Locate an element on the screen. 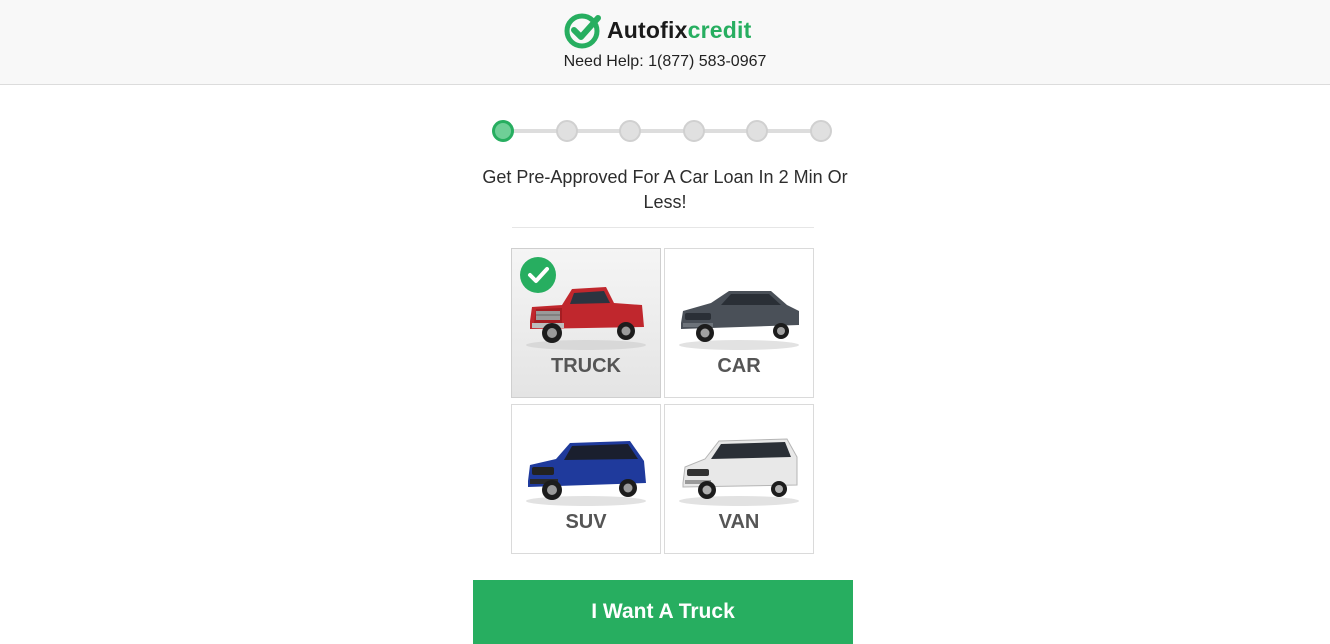 This screenshot has width=1330, height=644. site-header: Autofixcredit Need Help: 1(877) 583-0967 is located at coordinates (665, 42).